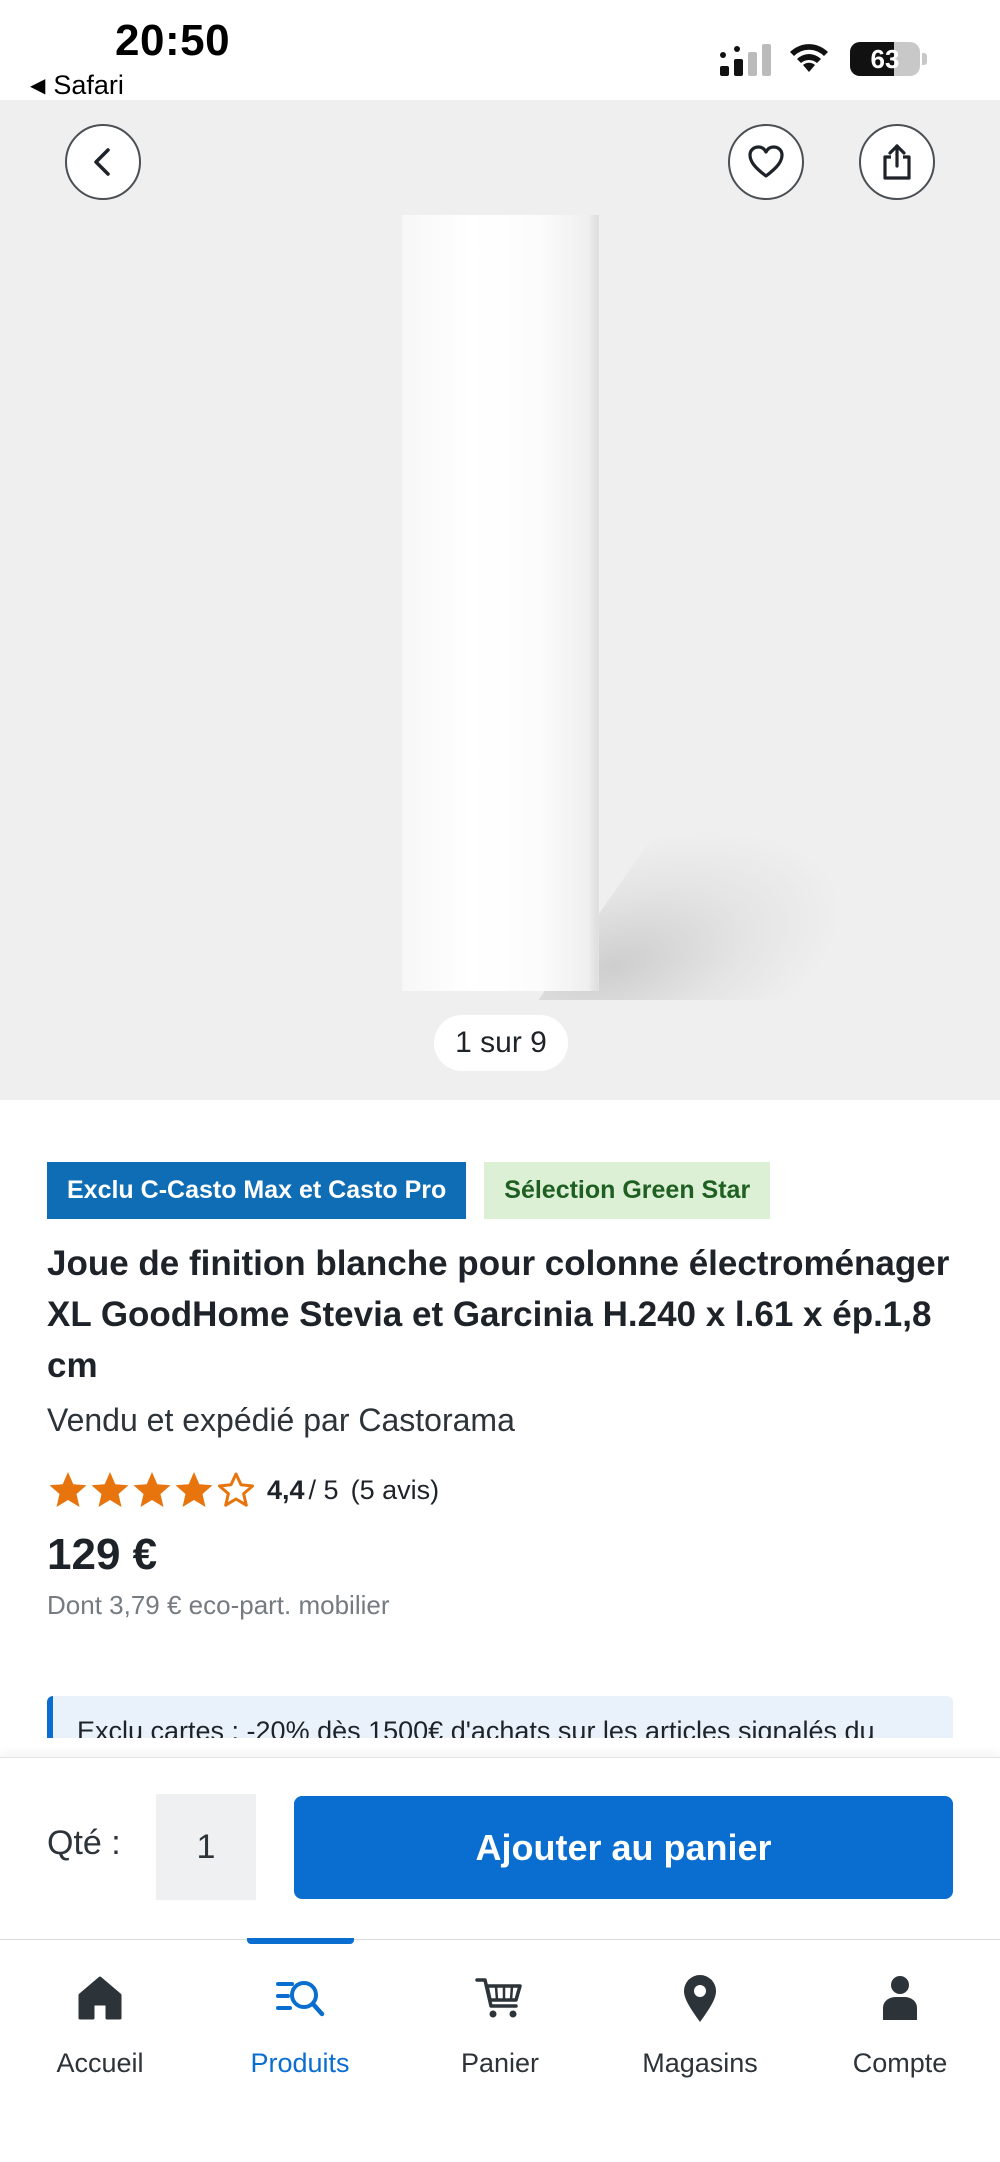  I want to click on nav-item-produits: Produits, so click(300, 2051).